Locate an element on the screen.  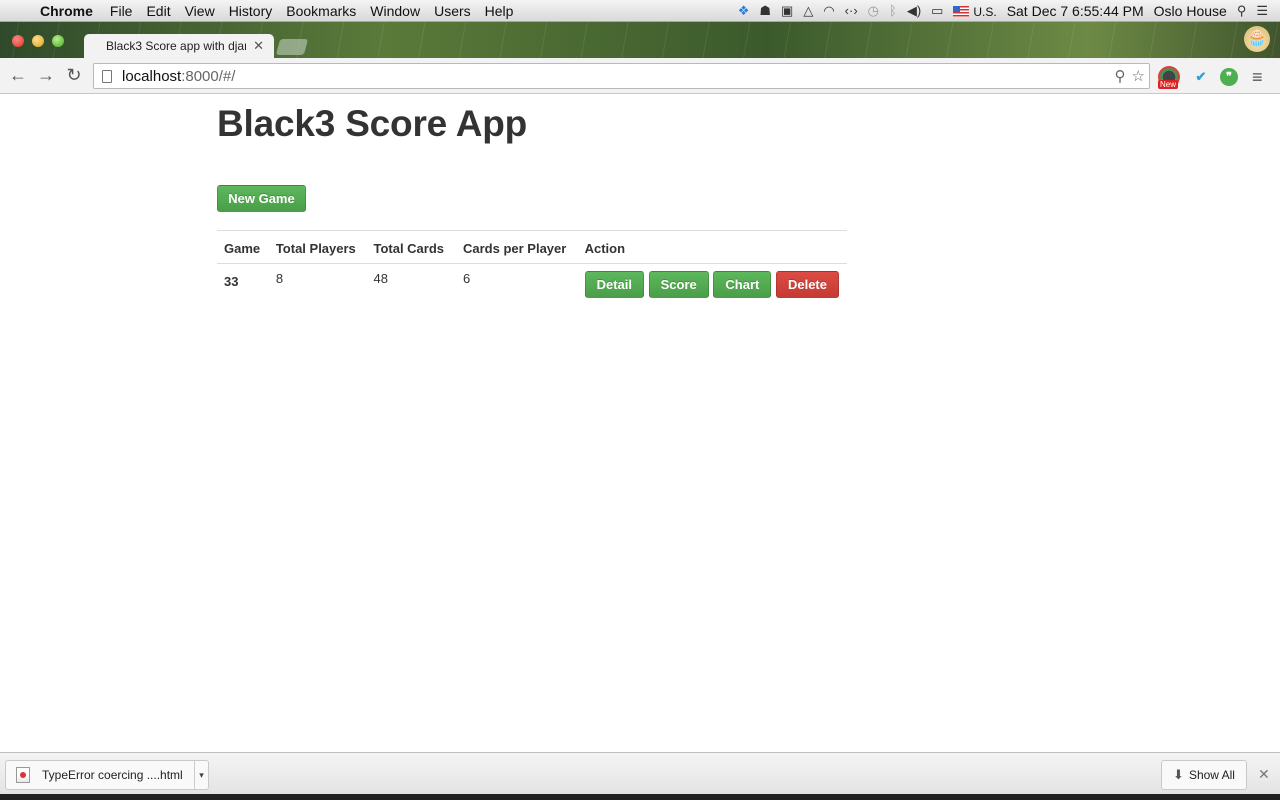
delete-button: Delete is located at coordinates (807, 284).